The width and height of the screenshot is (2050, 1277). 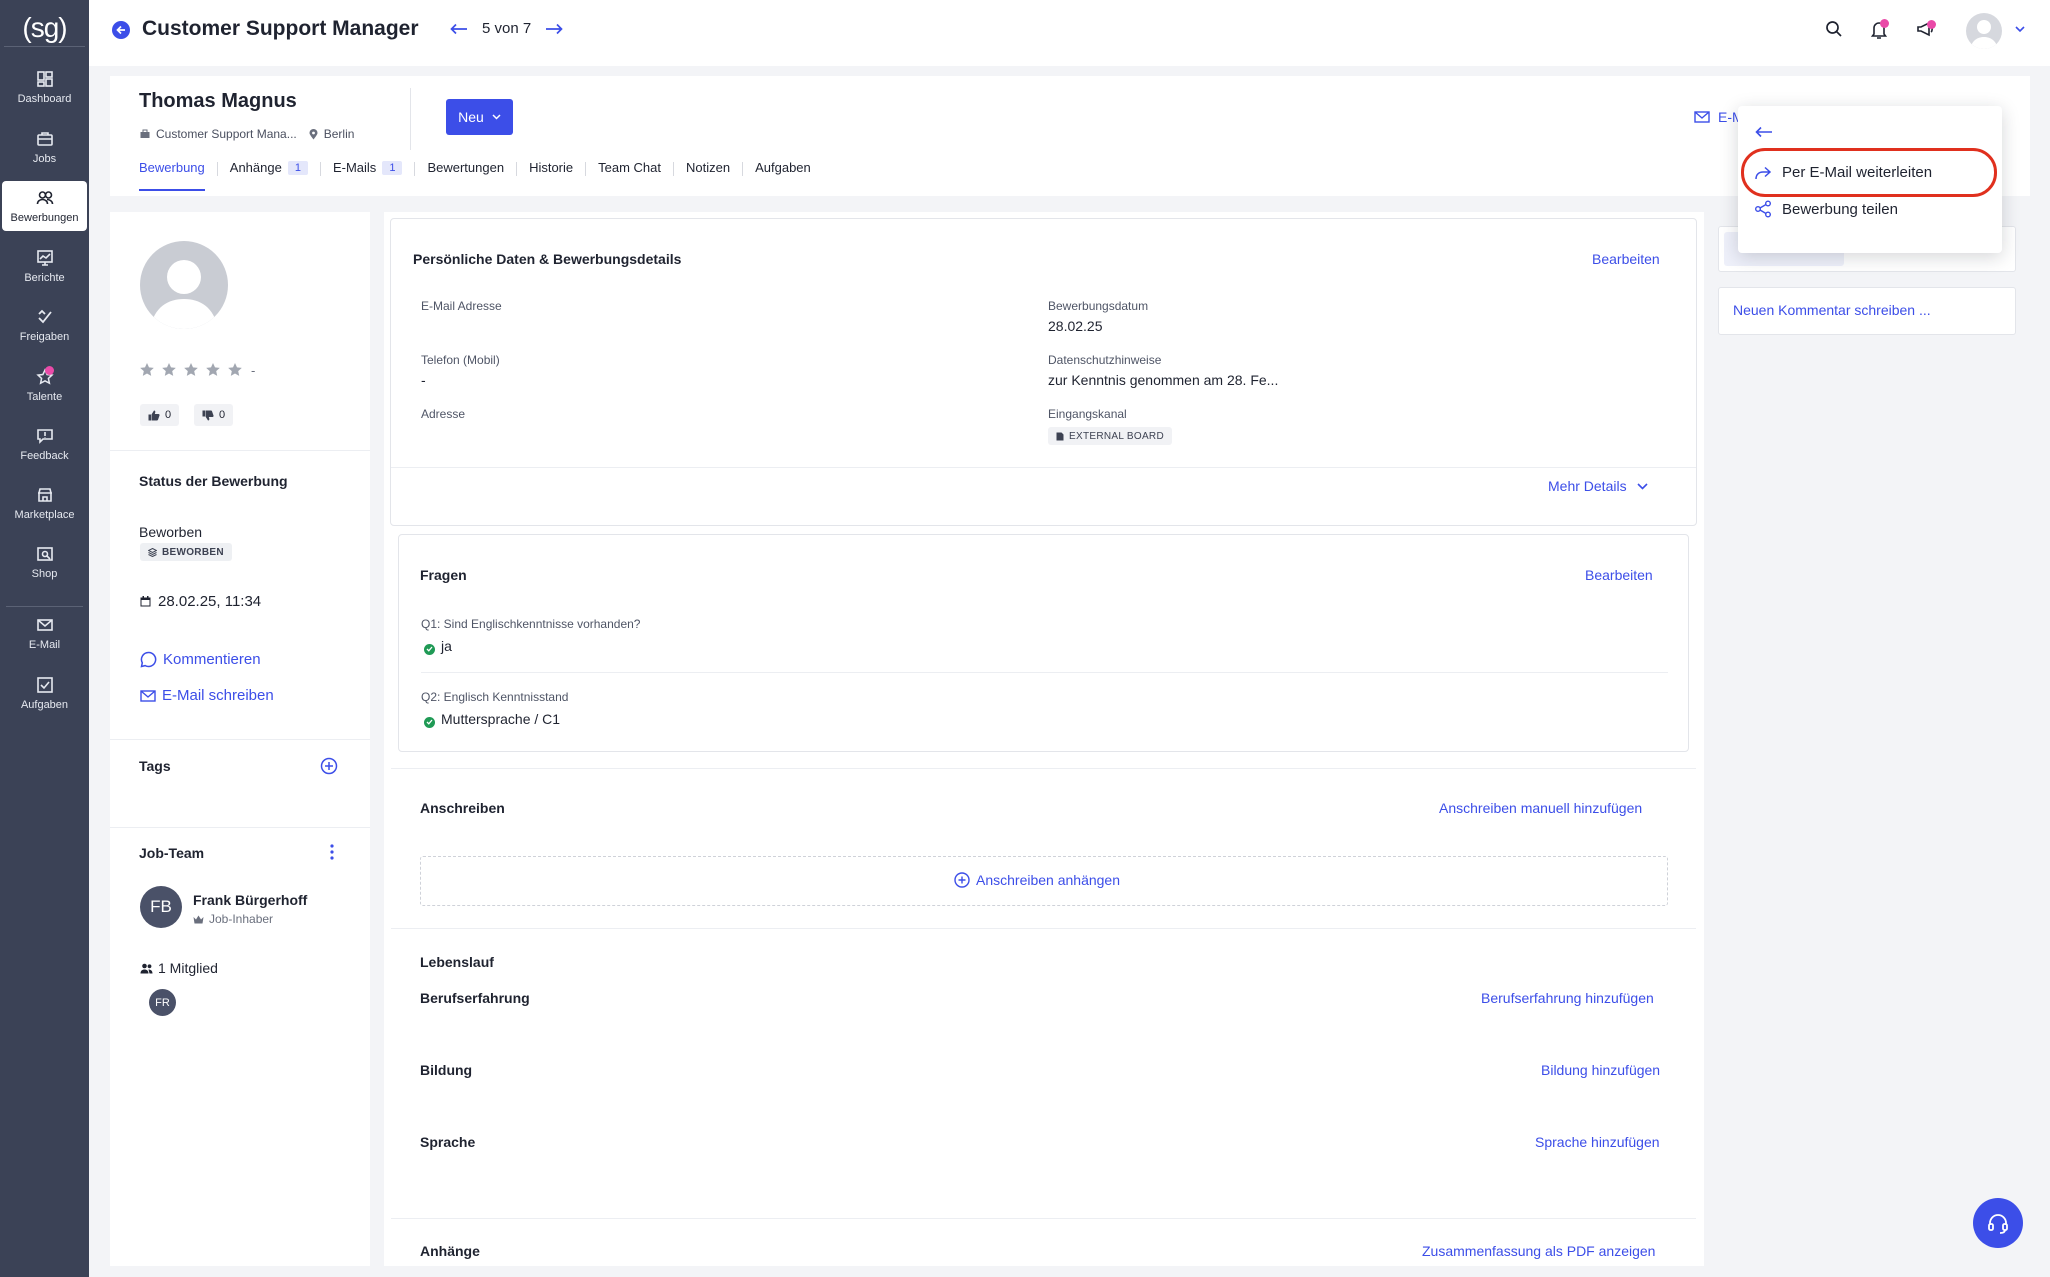 I want to click on status-date-text: 28.02.25, 11:34, so click(x=210, y=601).